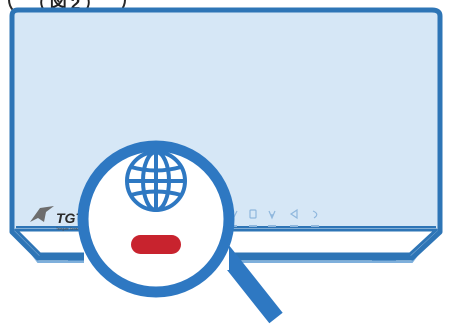 The image size is (450, 336). I want to click on logo-subtext: Telegate Sensor, so click(68, 229).